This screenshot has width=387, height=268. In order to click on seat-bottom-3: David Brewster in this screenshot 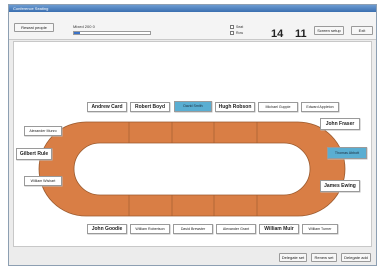, I will do `click(193, 229)`.